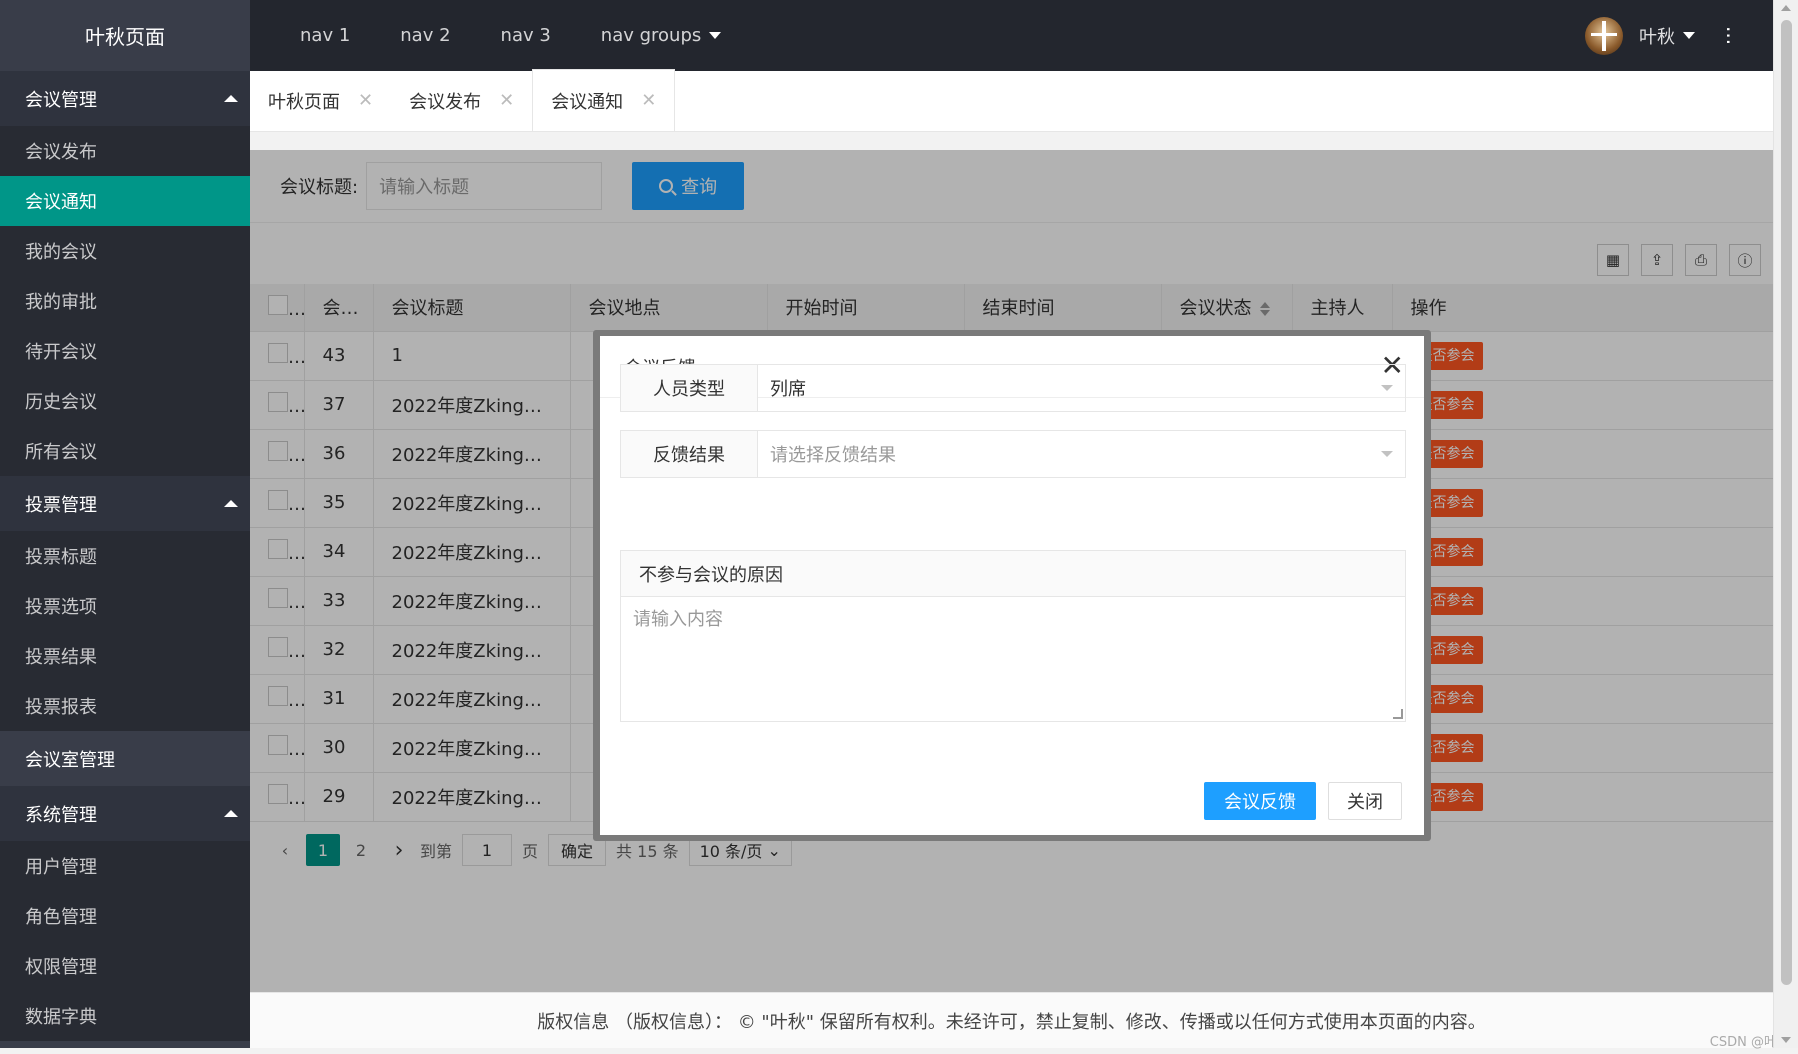  I want to click on menu-group-meeting: 会议管理, so click(125, 98).